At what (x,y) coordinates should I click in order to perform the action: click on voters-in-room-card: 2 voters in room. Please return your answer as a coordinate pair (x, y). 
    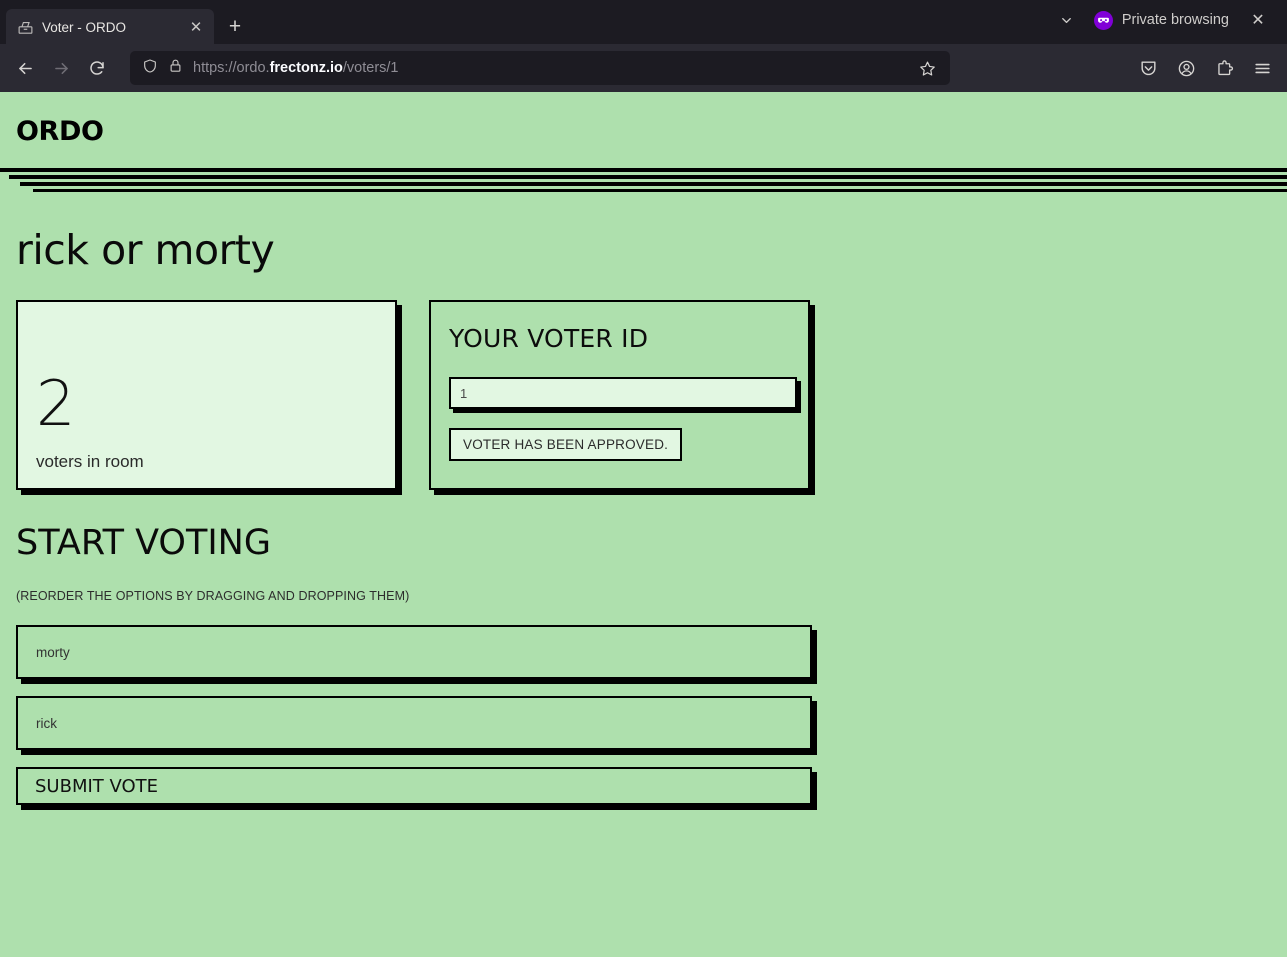
    Looking at the image, I should click on (206, 395).